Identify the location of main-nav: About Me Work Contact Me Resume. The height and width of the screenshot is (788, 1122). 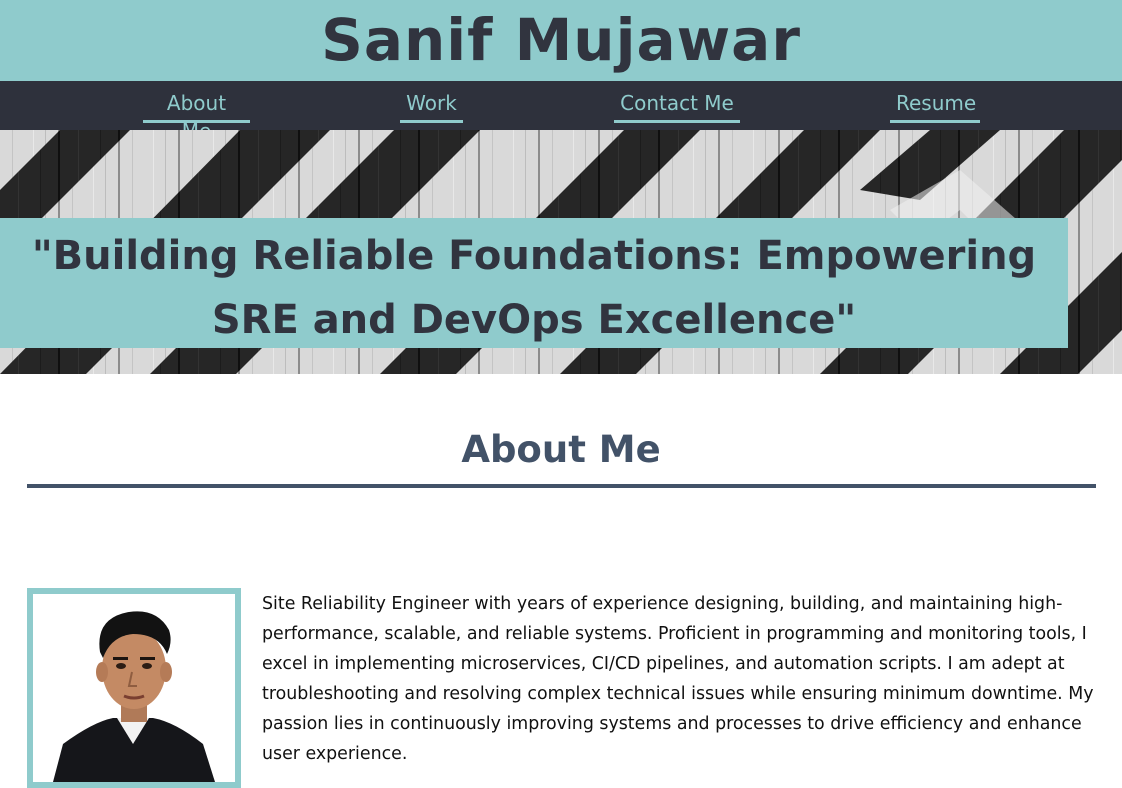
(561, 112).